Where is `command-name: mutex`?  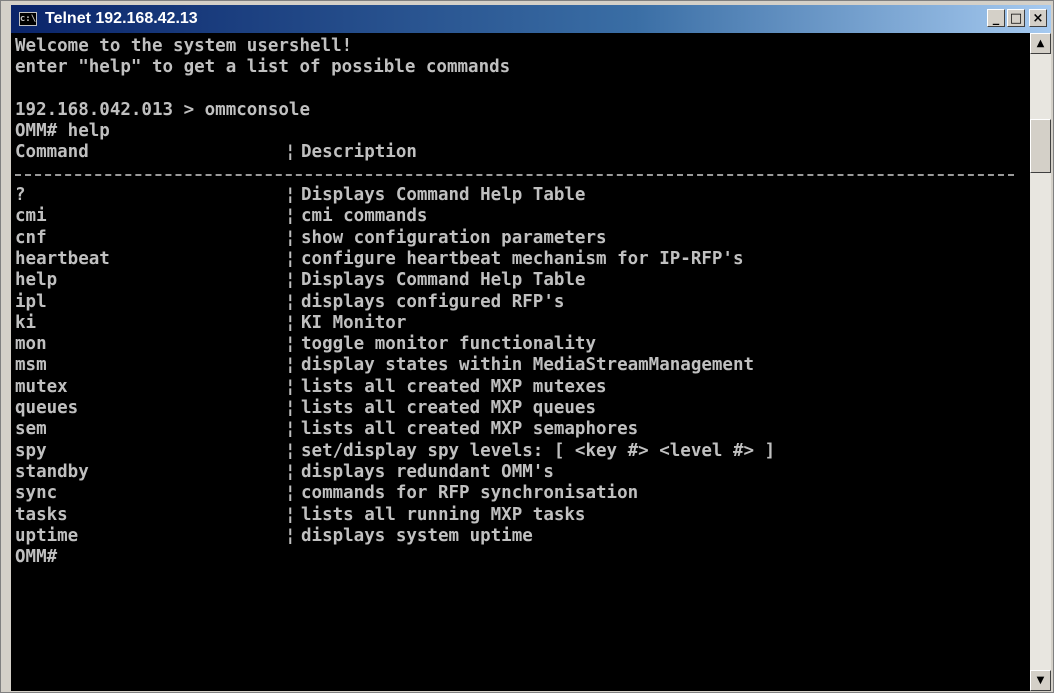
command-name: mutex is located at coordinates (41, 386).